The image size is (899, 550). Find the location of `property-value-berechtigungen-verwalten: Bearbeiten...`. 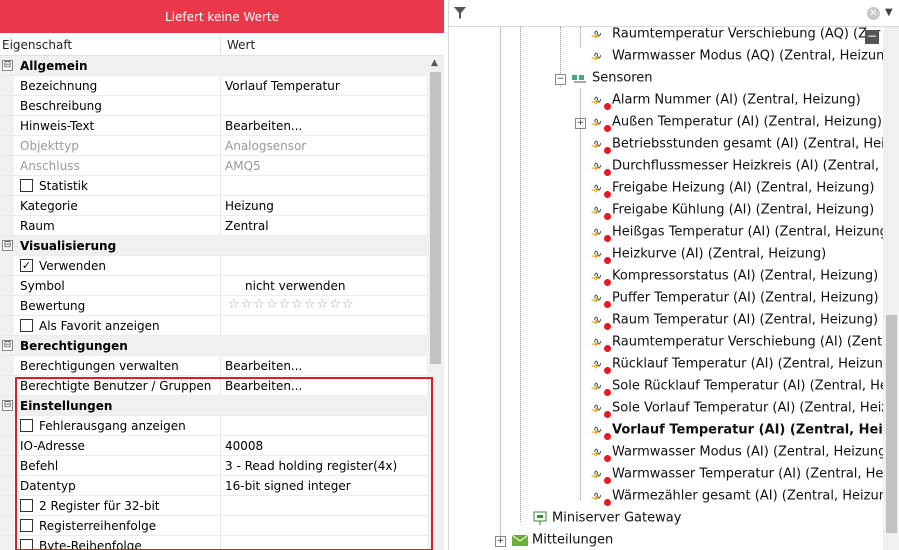

property-value-berechtigungen-verwalten: Bearbeiten... is located at coordinates (263, 366).